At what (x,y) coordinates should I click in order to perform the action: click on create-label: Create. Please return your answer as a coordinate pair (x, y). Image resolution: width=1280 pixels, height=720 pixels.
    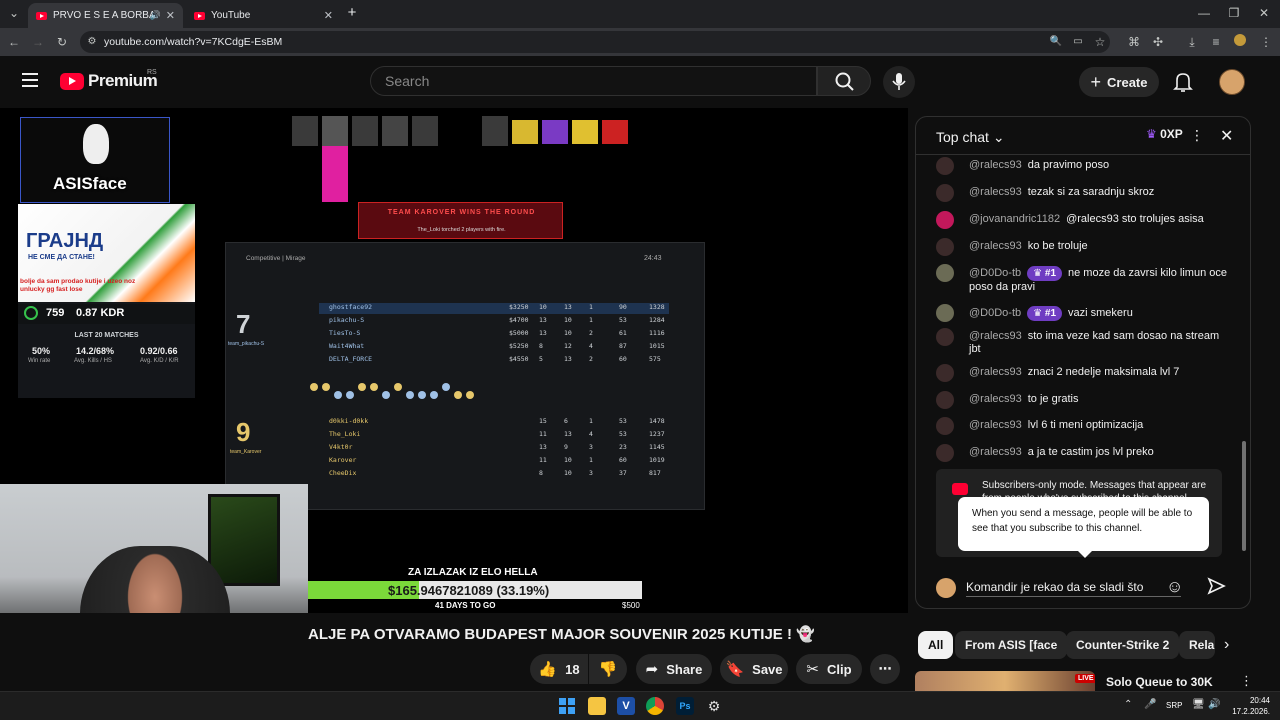
    Looking at the image, I should click on (1127, 82).